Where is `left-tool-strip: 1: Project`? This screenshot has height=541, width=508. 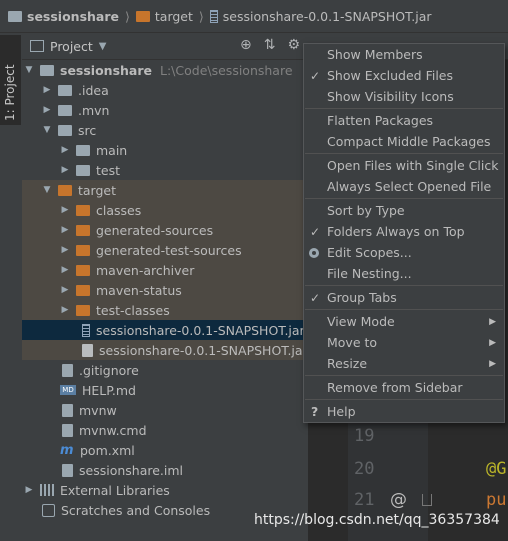
left-tool-strip: 1: Project is located at coordinates (11, 287).